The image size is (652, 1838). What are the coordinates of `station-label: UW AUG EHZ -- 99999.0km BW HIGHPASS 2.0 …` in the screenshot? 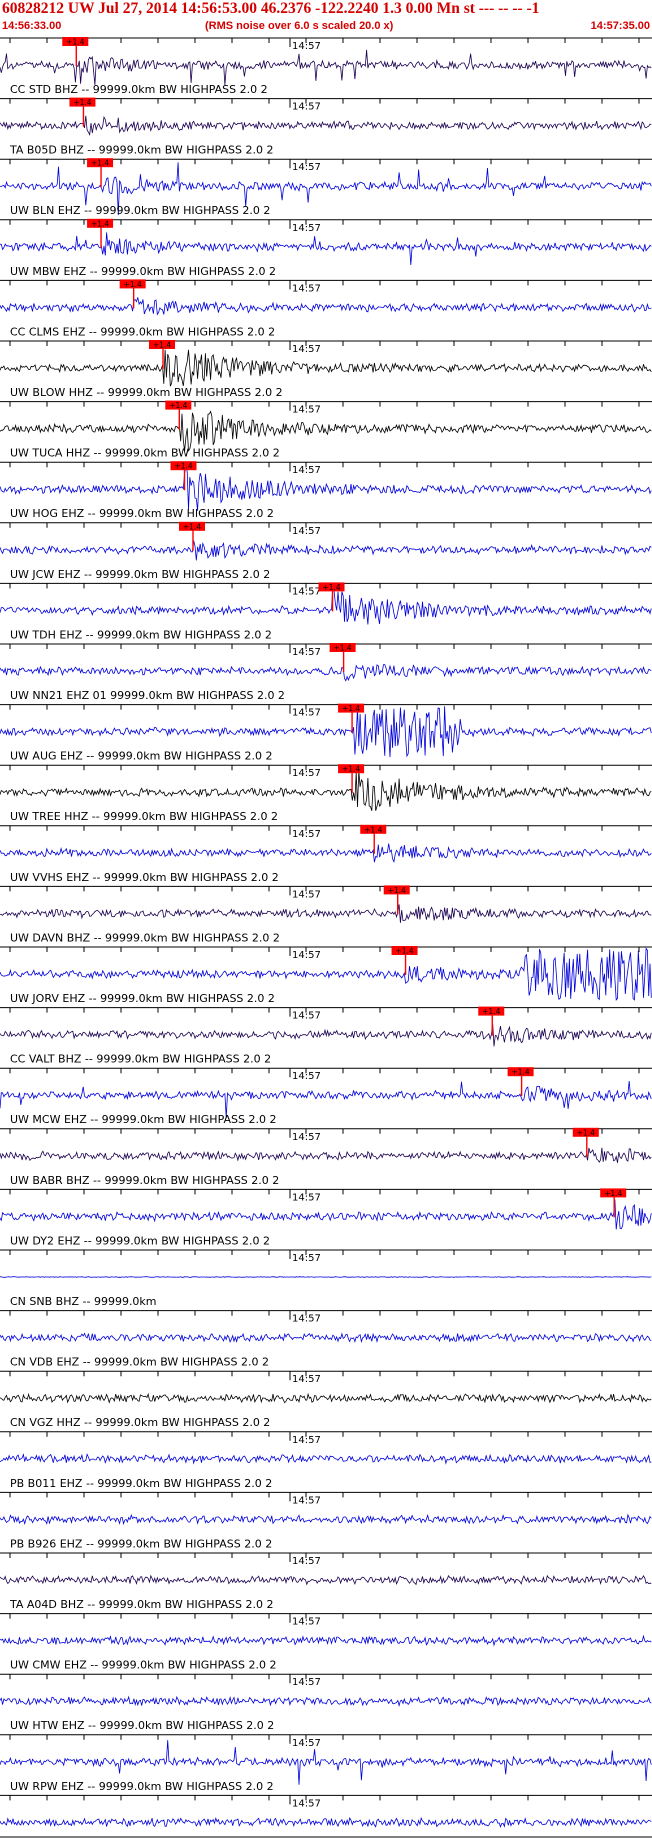 It's located at (141, 756).